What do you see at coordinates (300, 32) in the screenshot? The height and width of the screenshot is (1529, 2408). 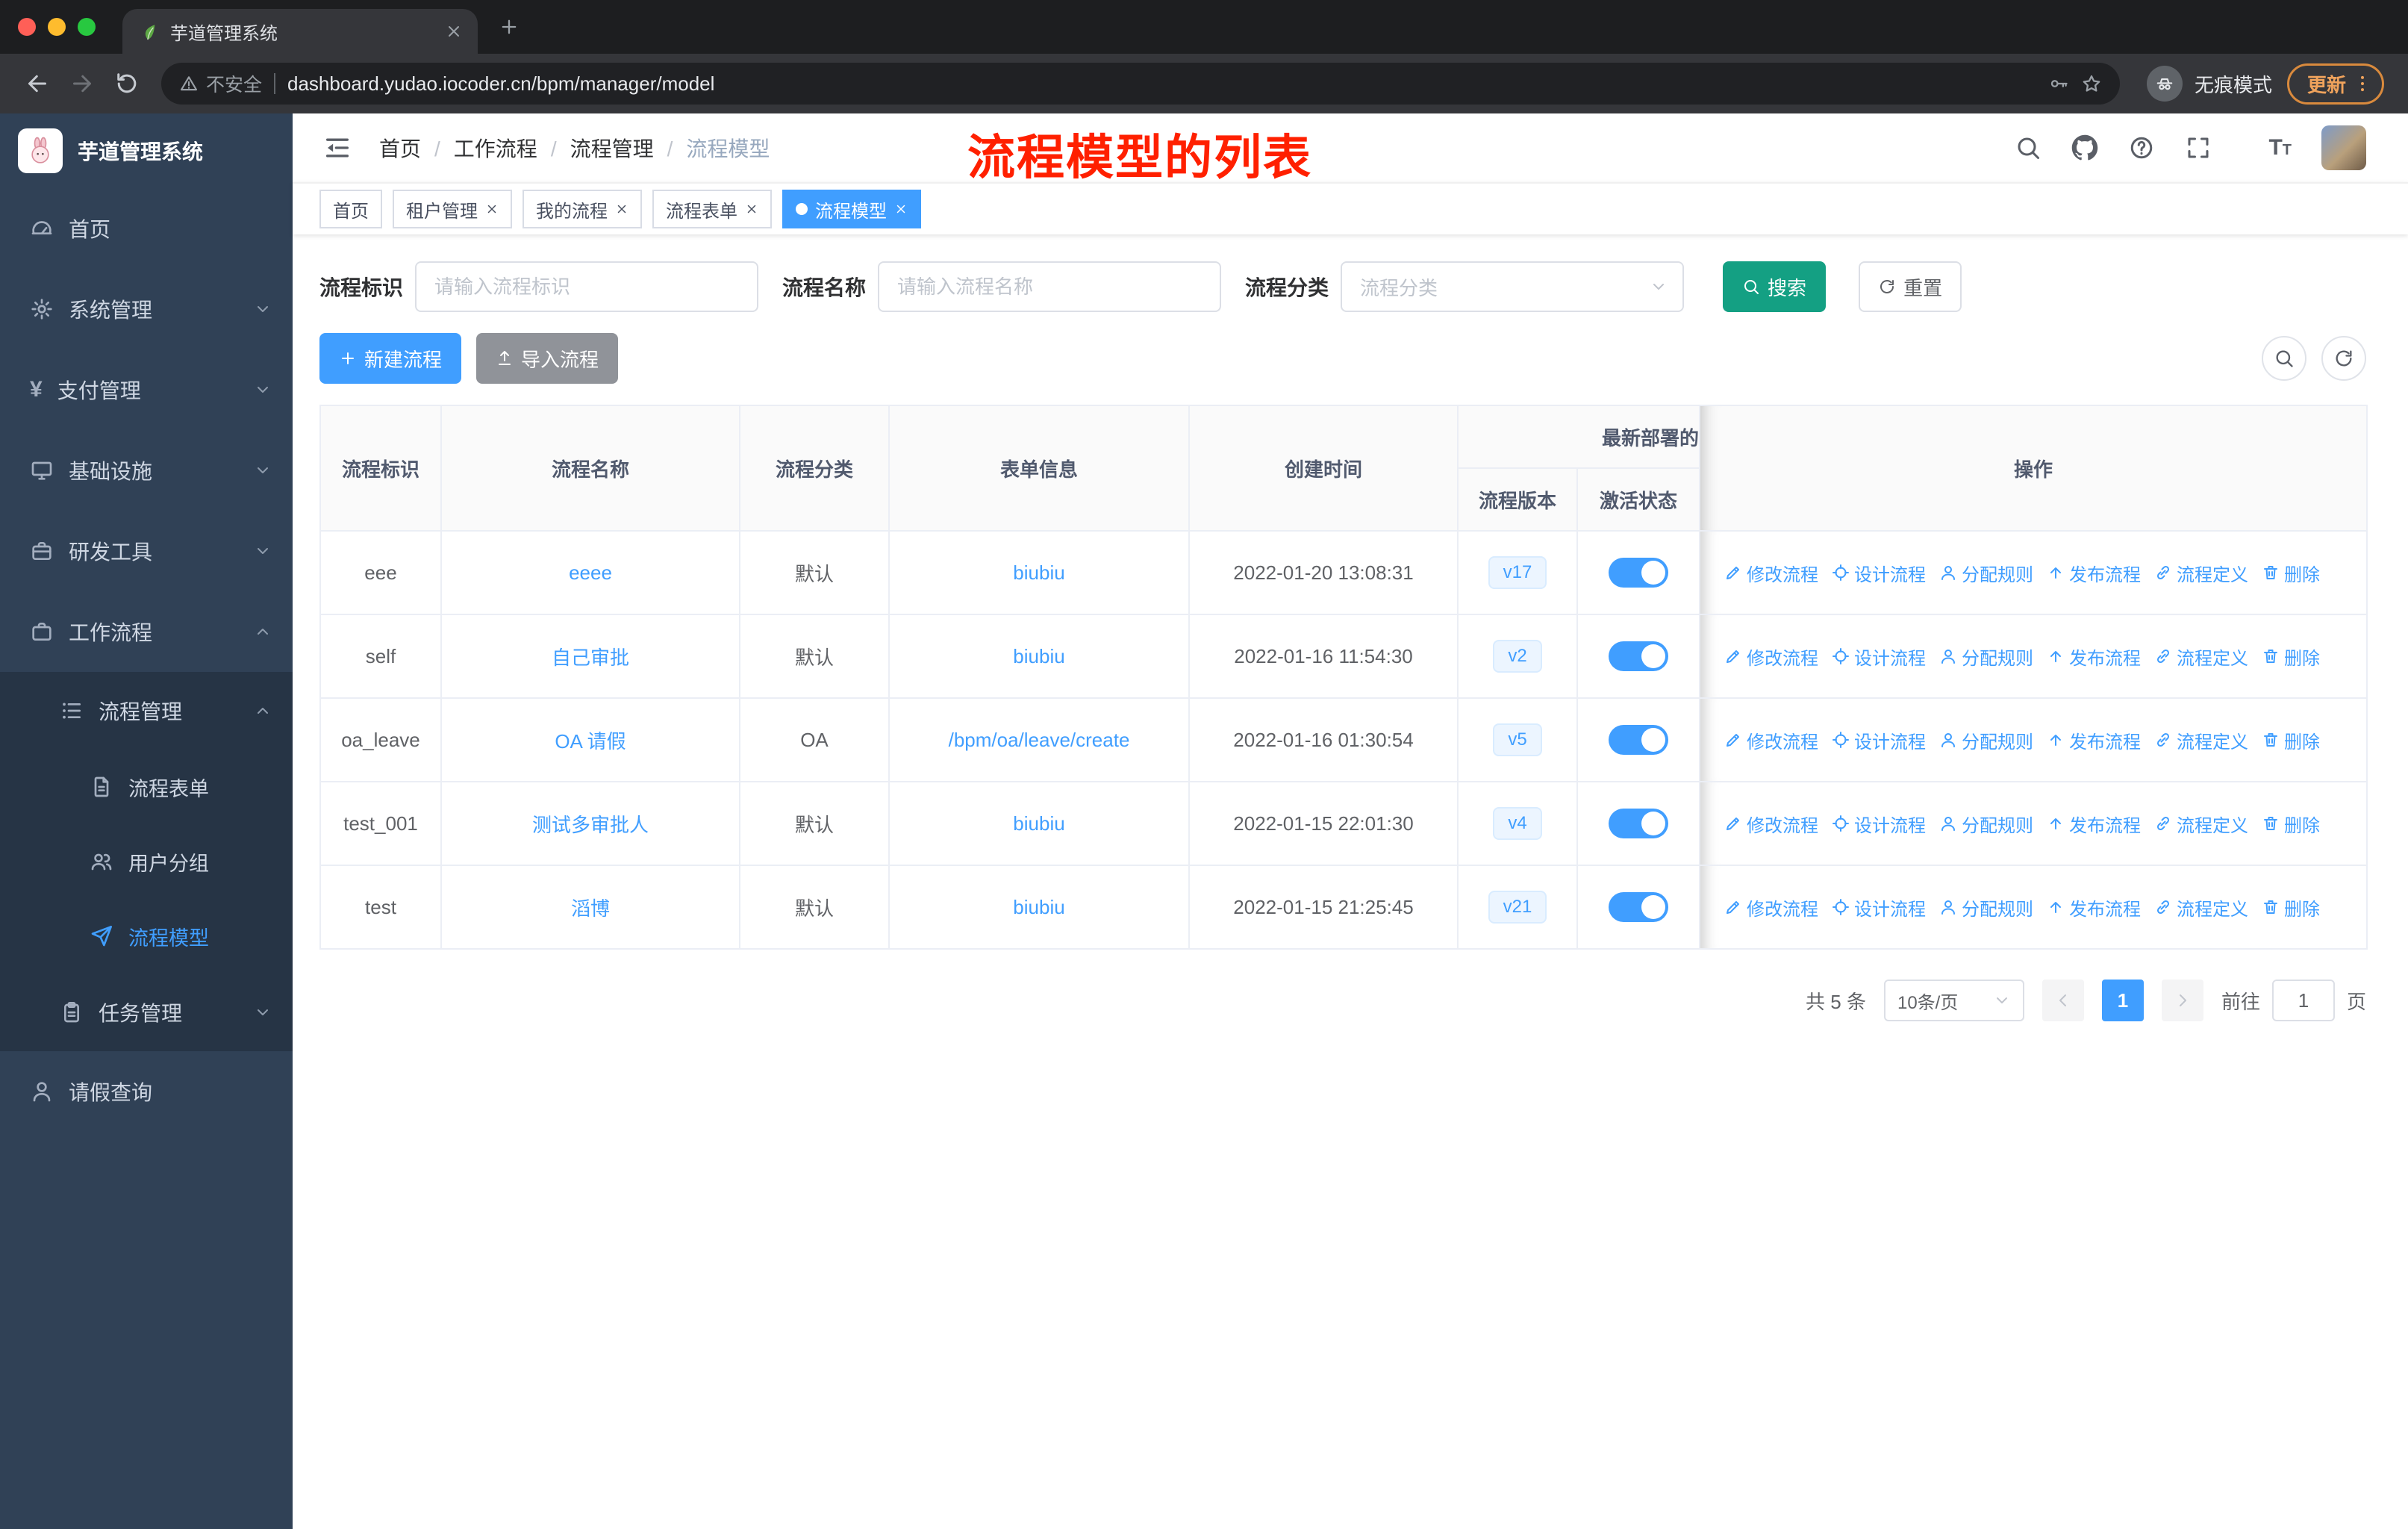 I see `browser-tab: 芋道管理系统` at bounding box center [300, 32].